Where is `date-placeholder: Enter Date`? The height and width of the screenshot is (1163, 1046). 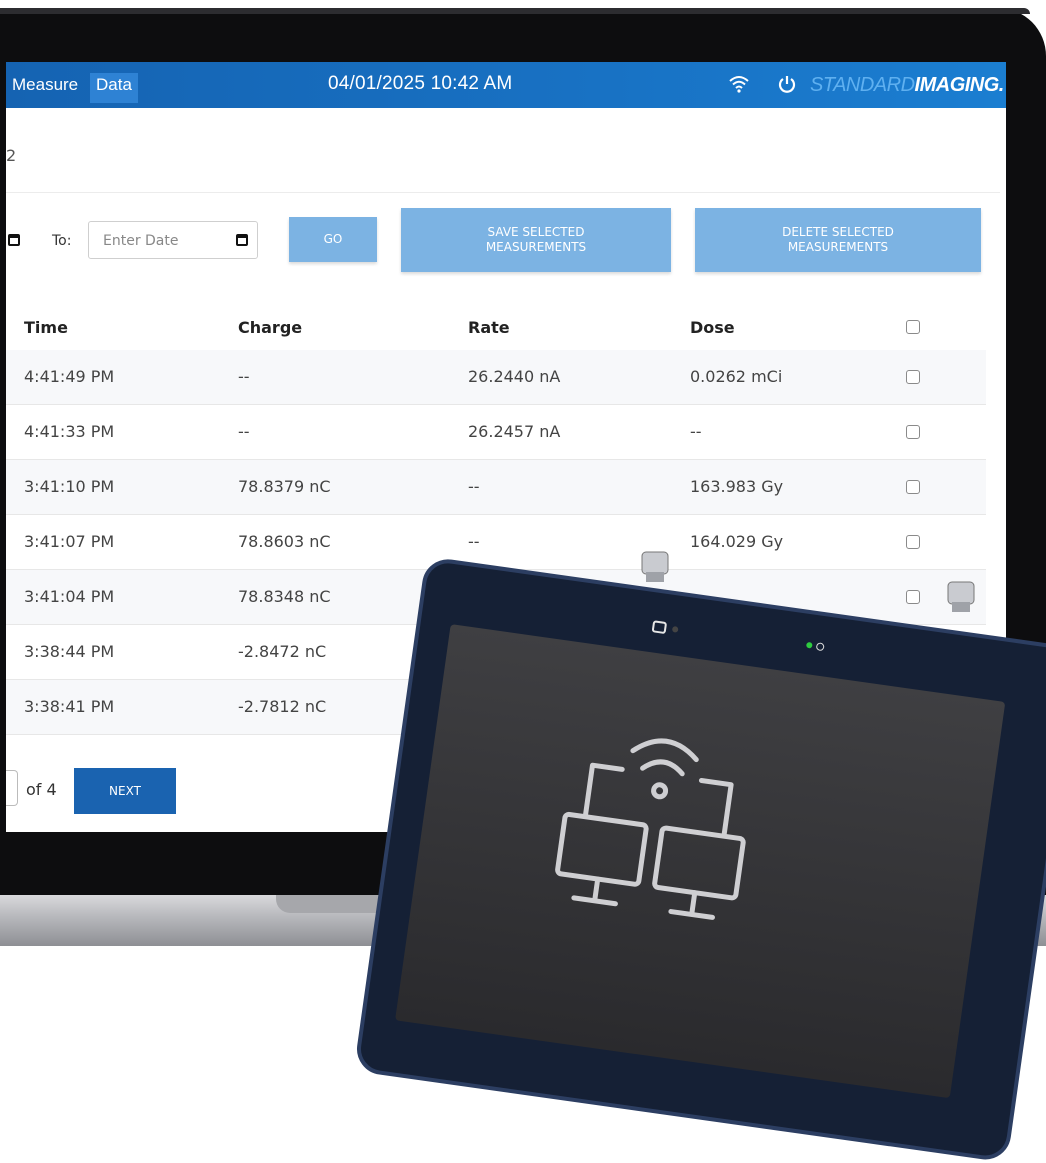 date-placeholder: Enter Date is located at coordinates (141, 241).